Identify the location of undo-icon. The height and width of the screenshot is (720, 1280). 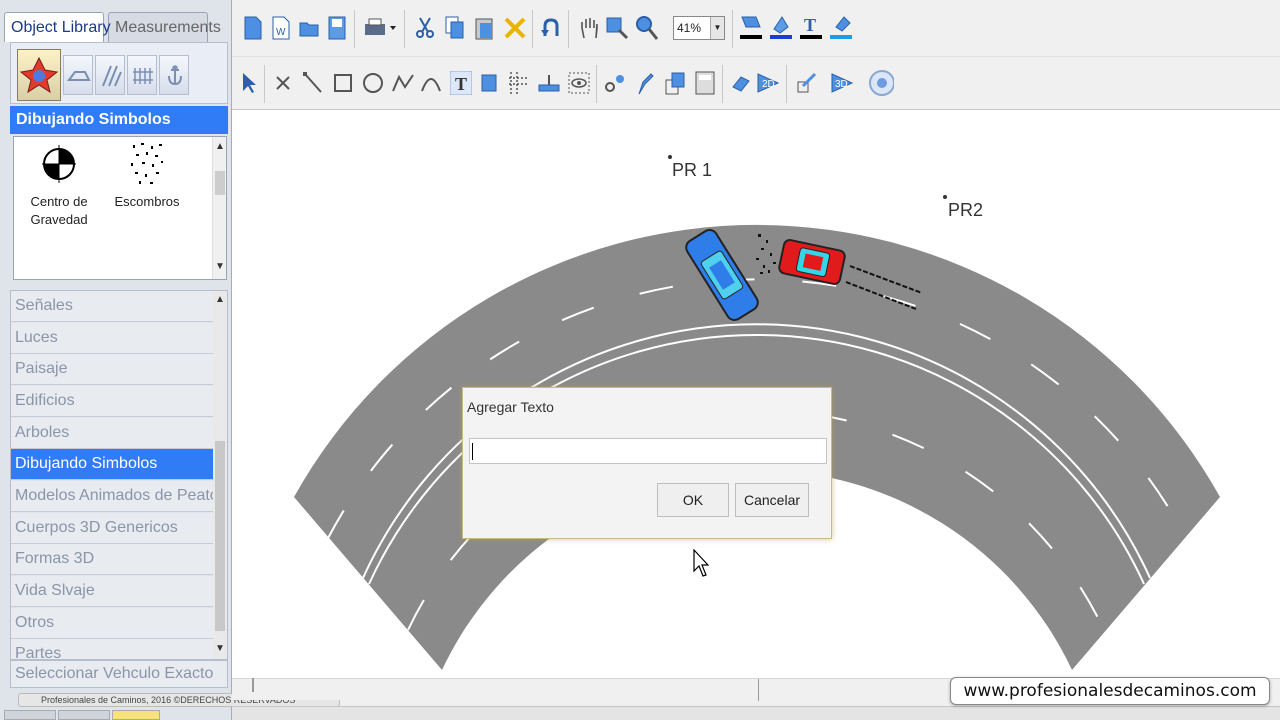
(550, 27).